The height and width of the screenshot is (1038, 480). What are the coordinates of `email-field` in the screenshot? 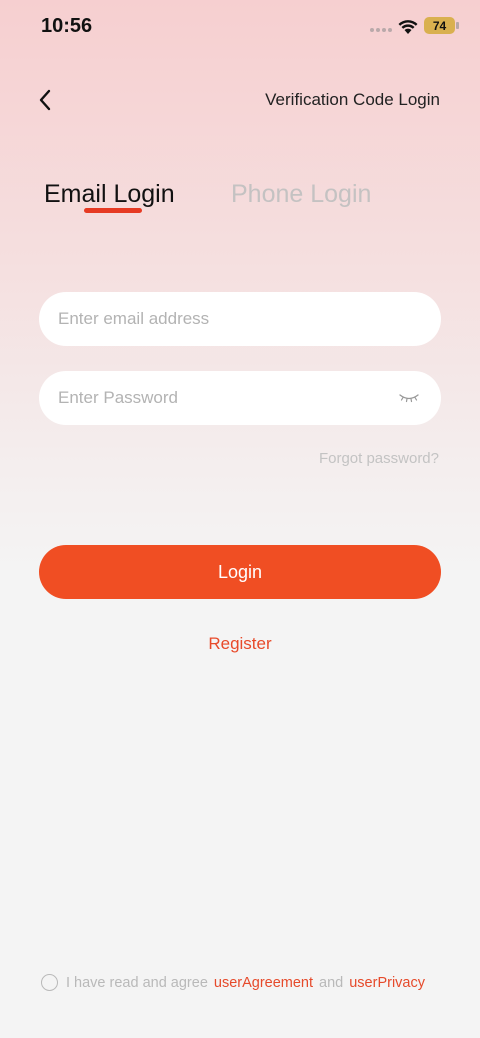 It's located at (240, 319).